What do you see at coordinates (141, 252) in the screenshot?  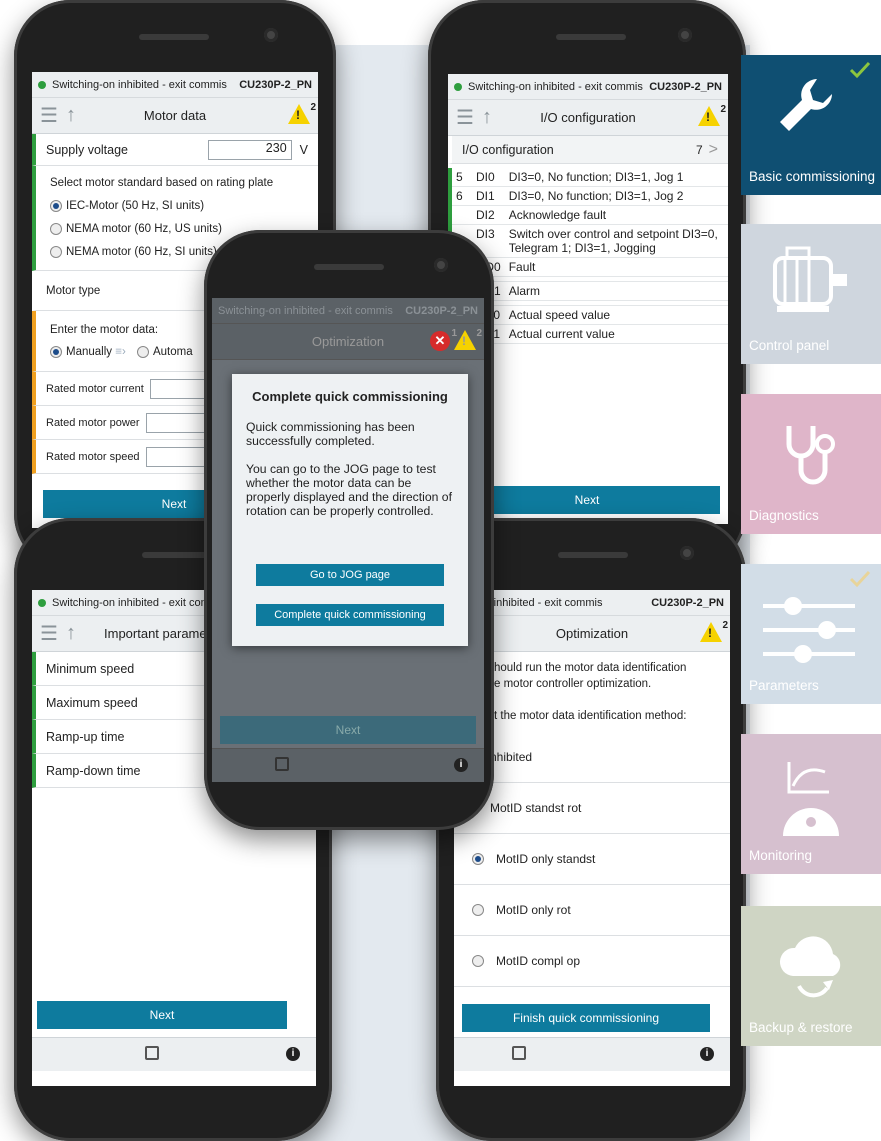 I see `std-option-label: NEMA motor (60 Hz, SI units)` at bounding box center [141, 252].